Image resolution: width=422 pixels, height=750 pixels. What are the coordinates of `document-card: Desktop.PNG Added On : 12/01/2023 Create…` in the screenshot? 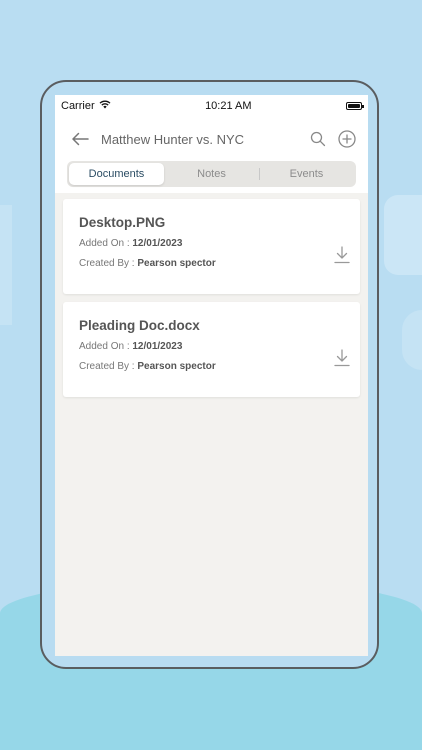 It's located at (211, 246).